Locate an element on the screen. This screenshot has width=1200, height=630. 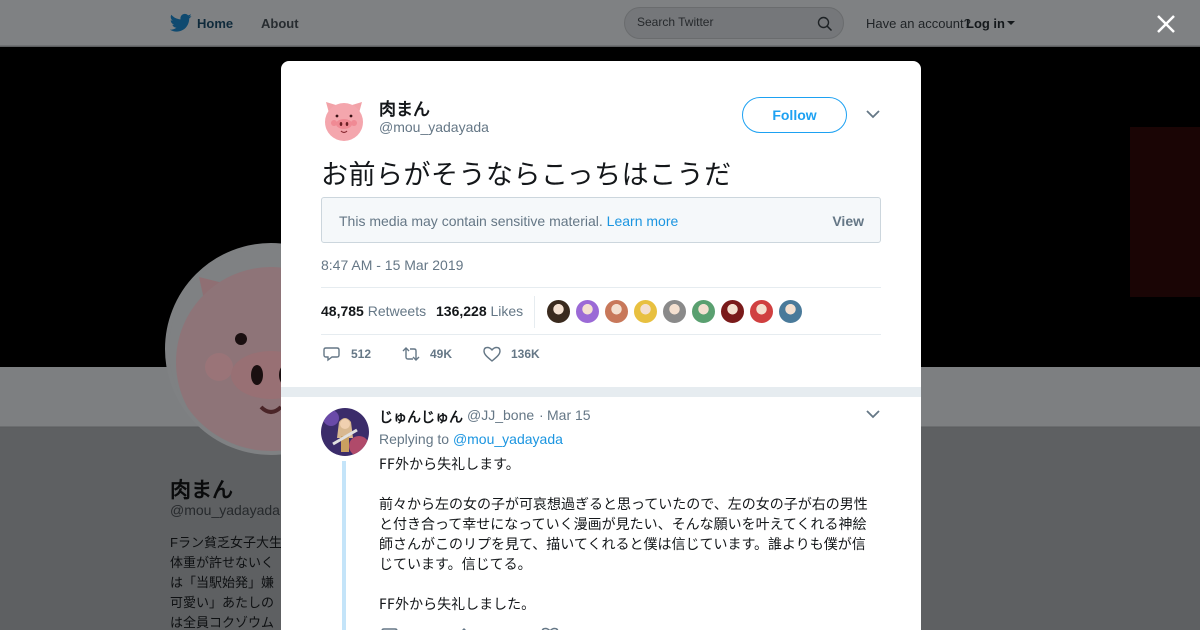
thread-line is located at coordinates (344, 545).